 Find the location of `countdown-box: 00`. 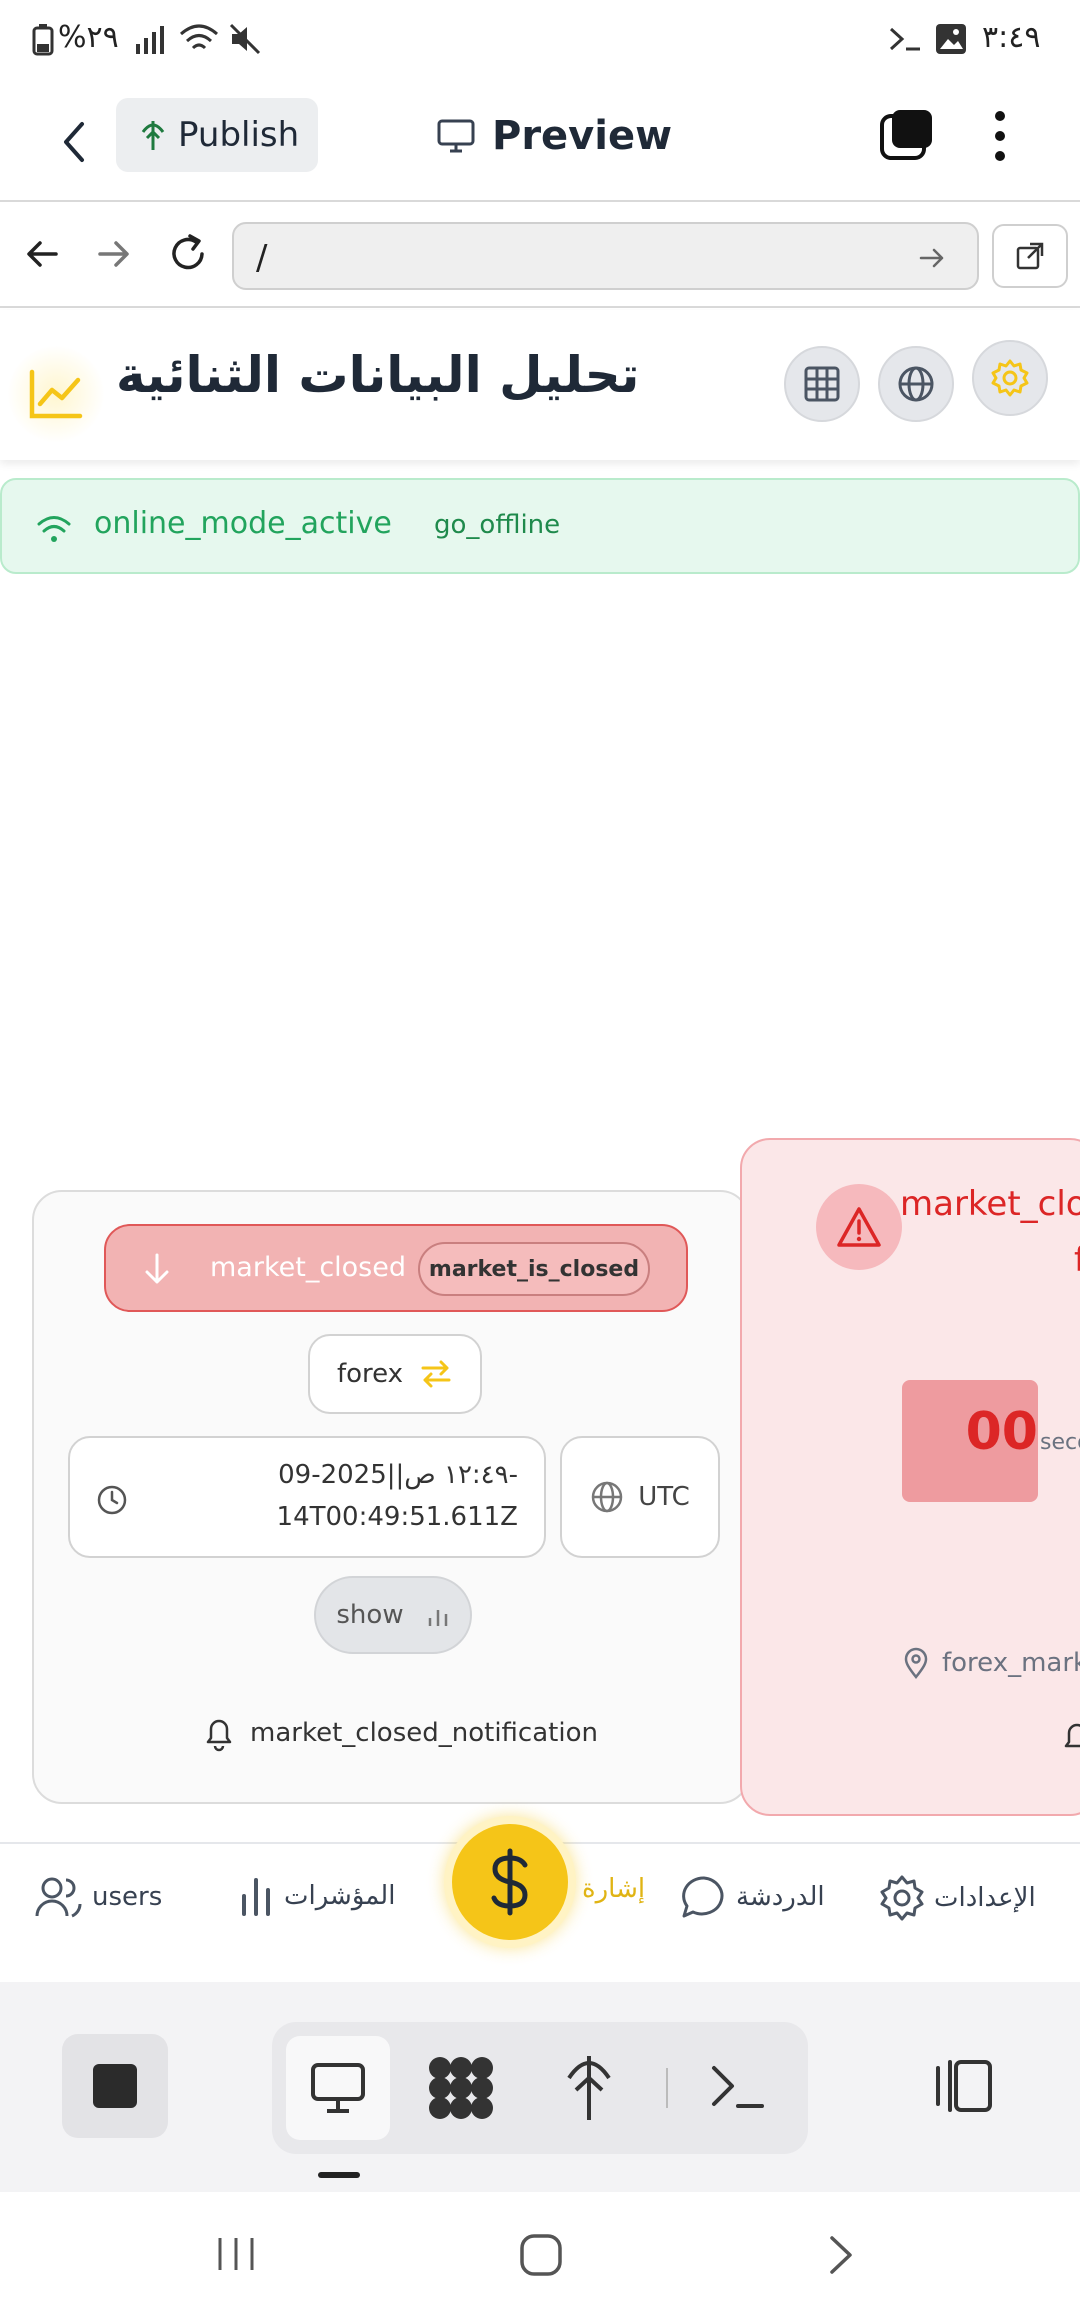

countdown-box: 00 is located at coordinates (970, 1441).